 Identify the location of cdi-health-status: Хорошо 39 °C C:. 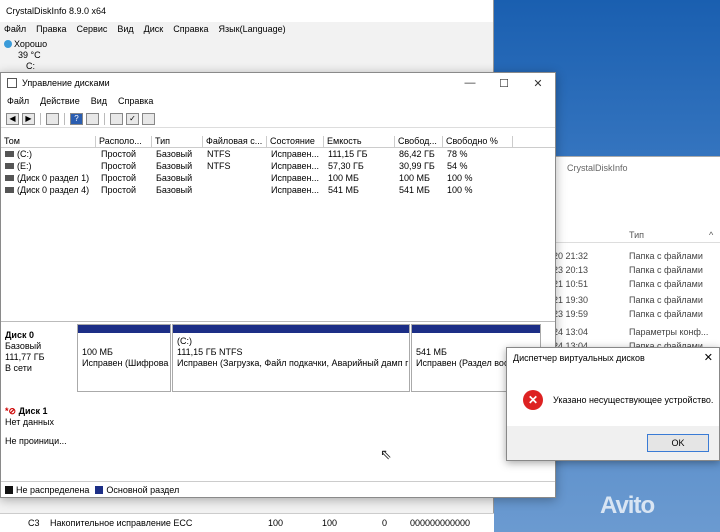
(25, 55).